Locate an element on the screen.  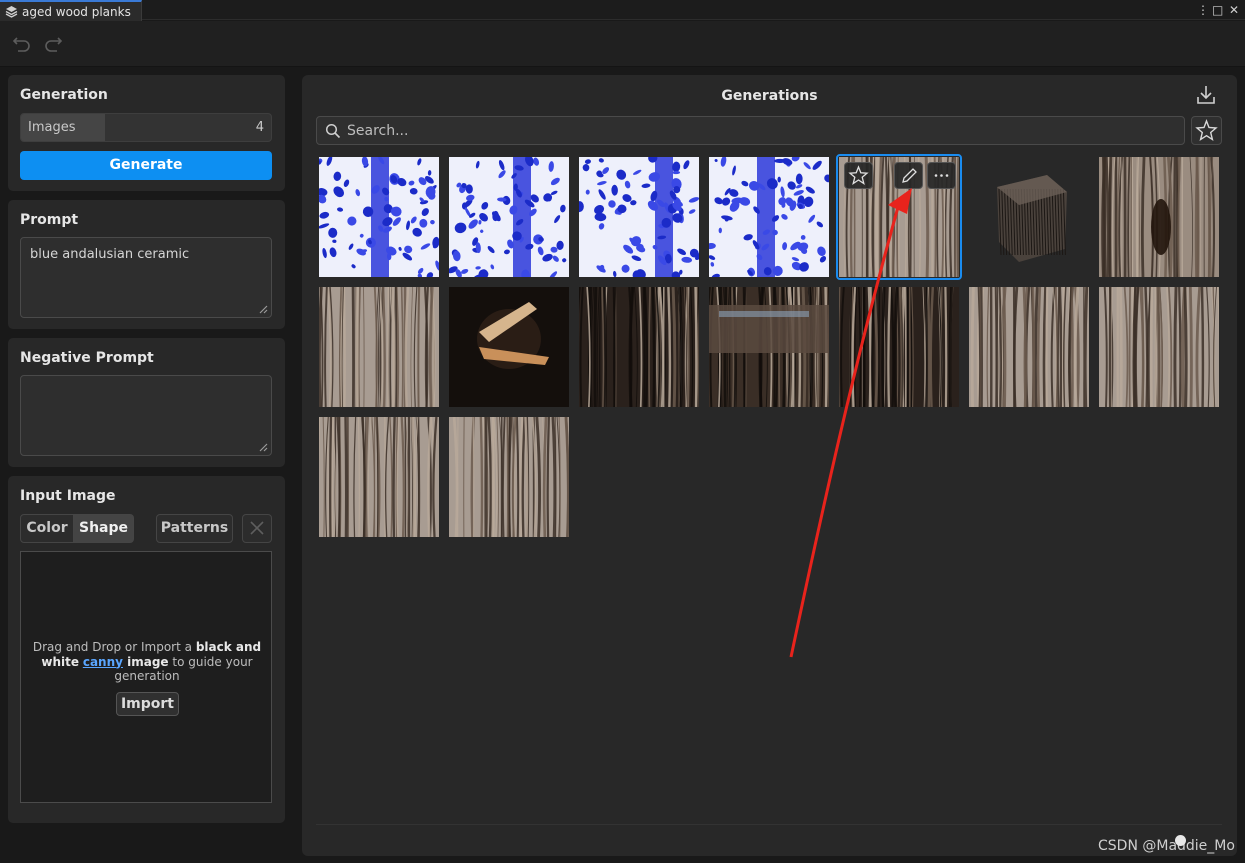
generations-title: Generations is located at coordinates (769, 96).